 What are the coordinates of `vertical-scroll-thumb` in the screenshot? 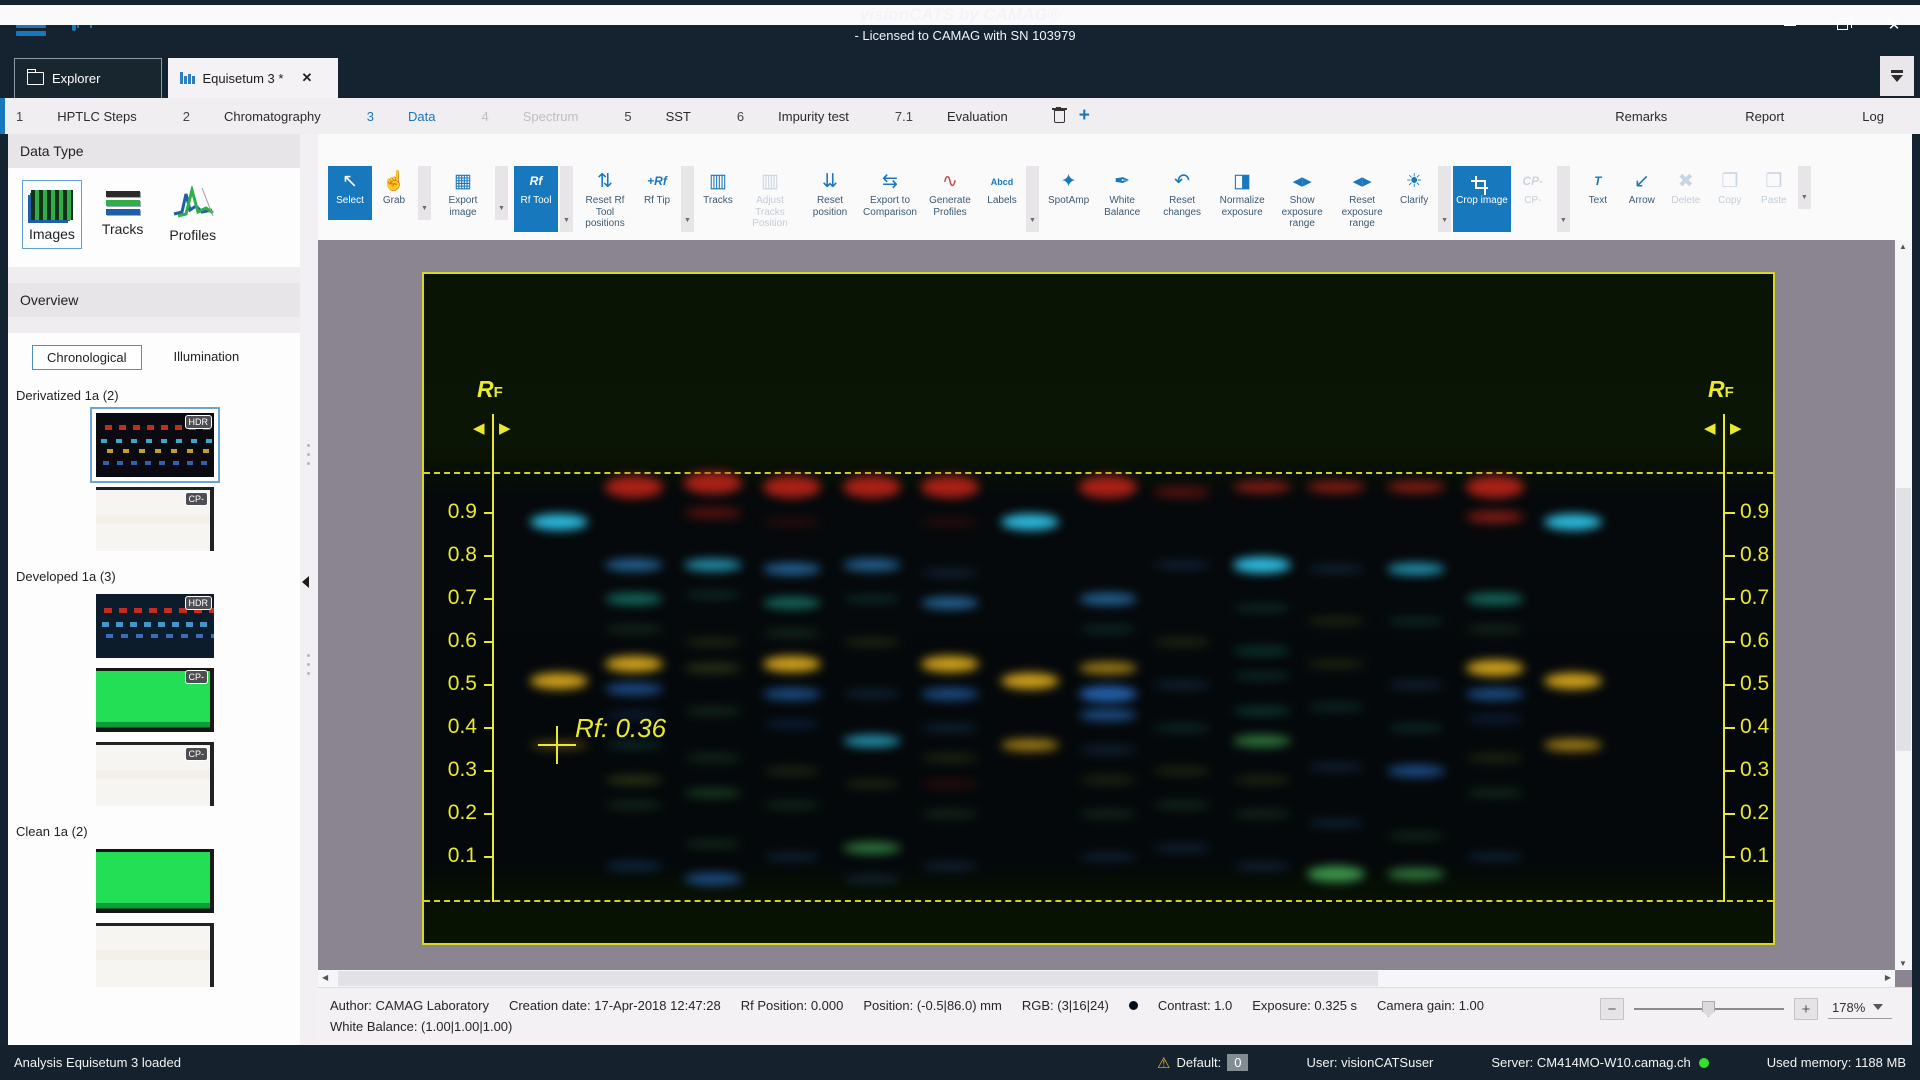 It's located at (1903, 619).